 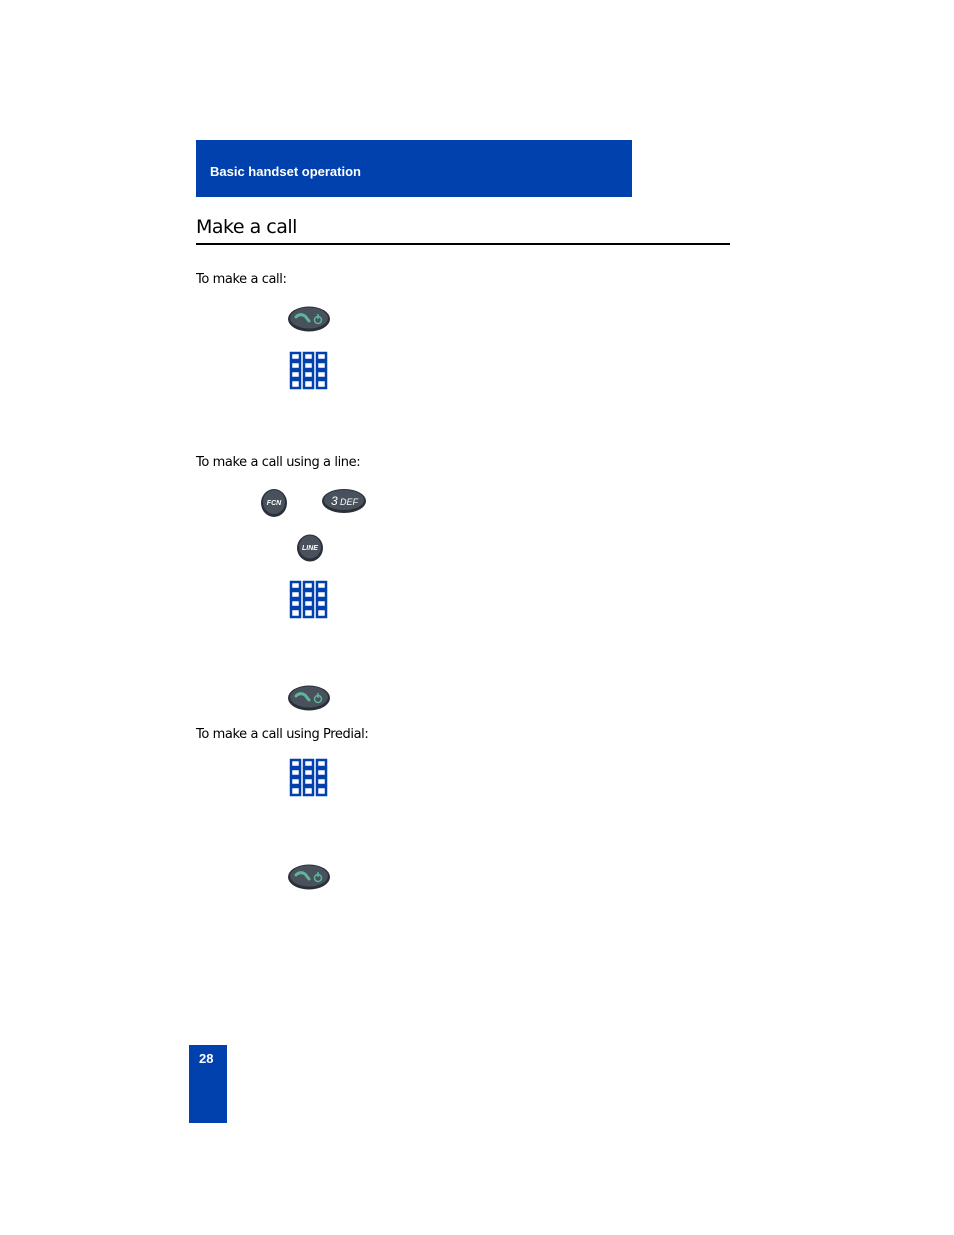 I want to click on section-header-title: Basic handset operation, so click(x=285, y=171).